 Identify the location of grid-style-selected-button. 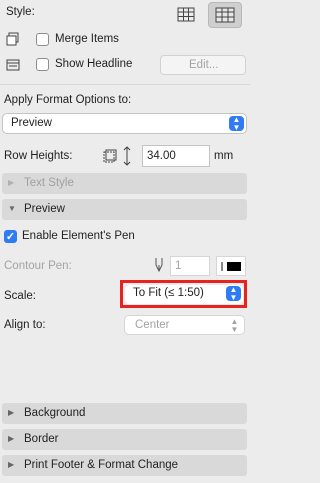
(225, 15).